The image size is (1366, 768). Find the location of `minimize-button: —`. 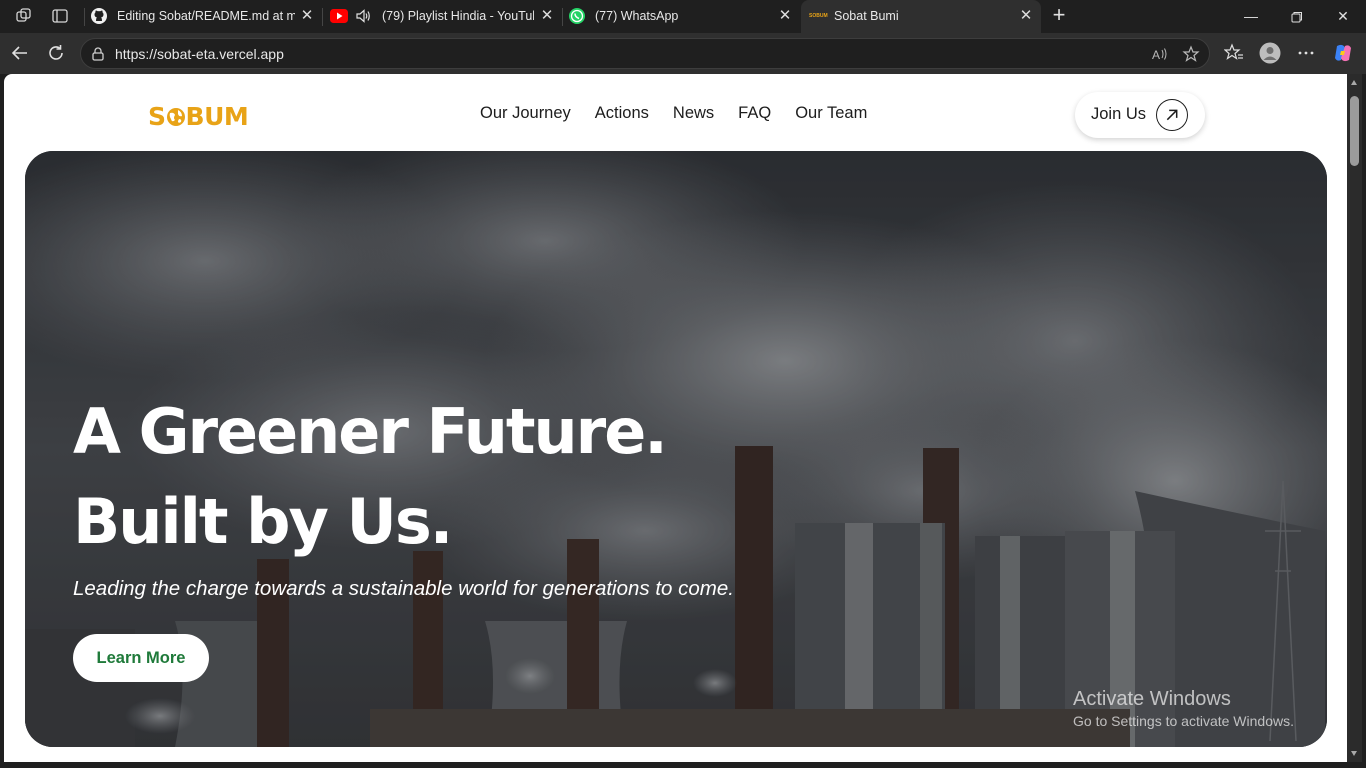

minimize-button: — is located at coordinates (1251, 16).